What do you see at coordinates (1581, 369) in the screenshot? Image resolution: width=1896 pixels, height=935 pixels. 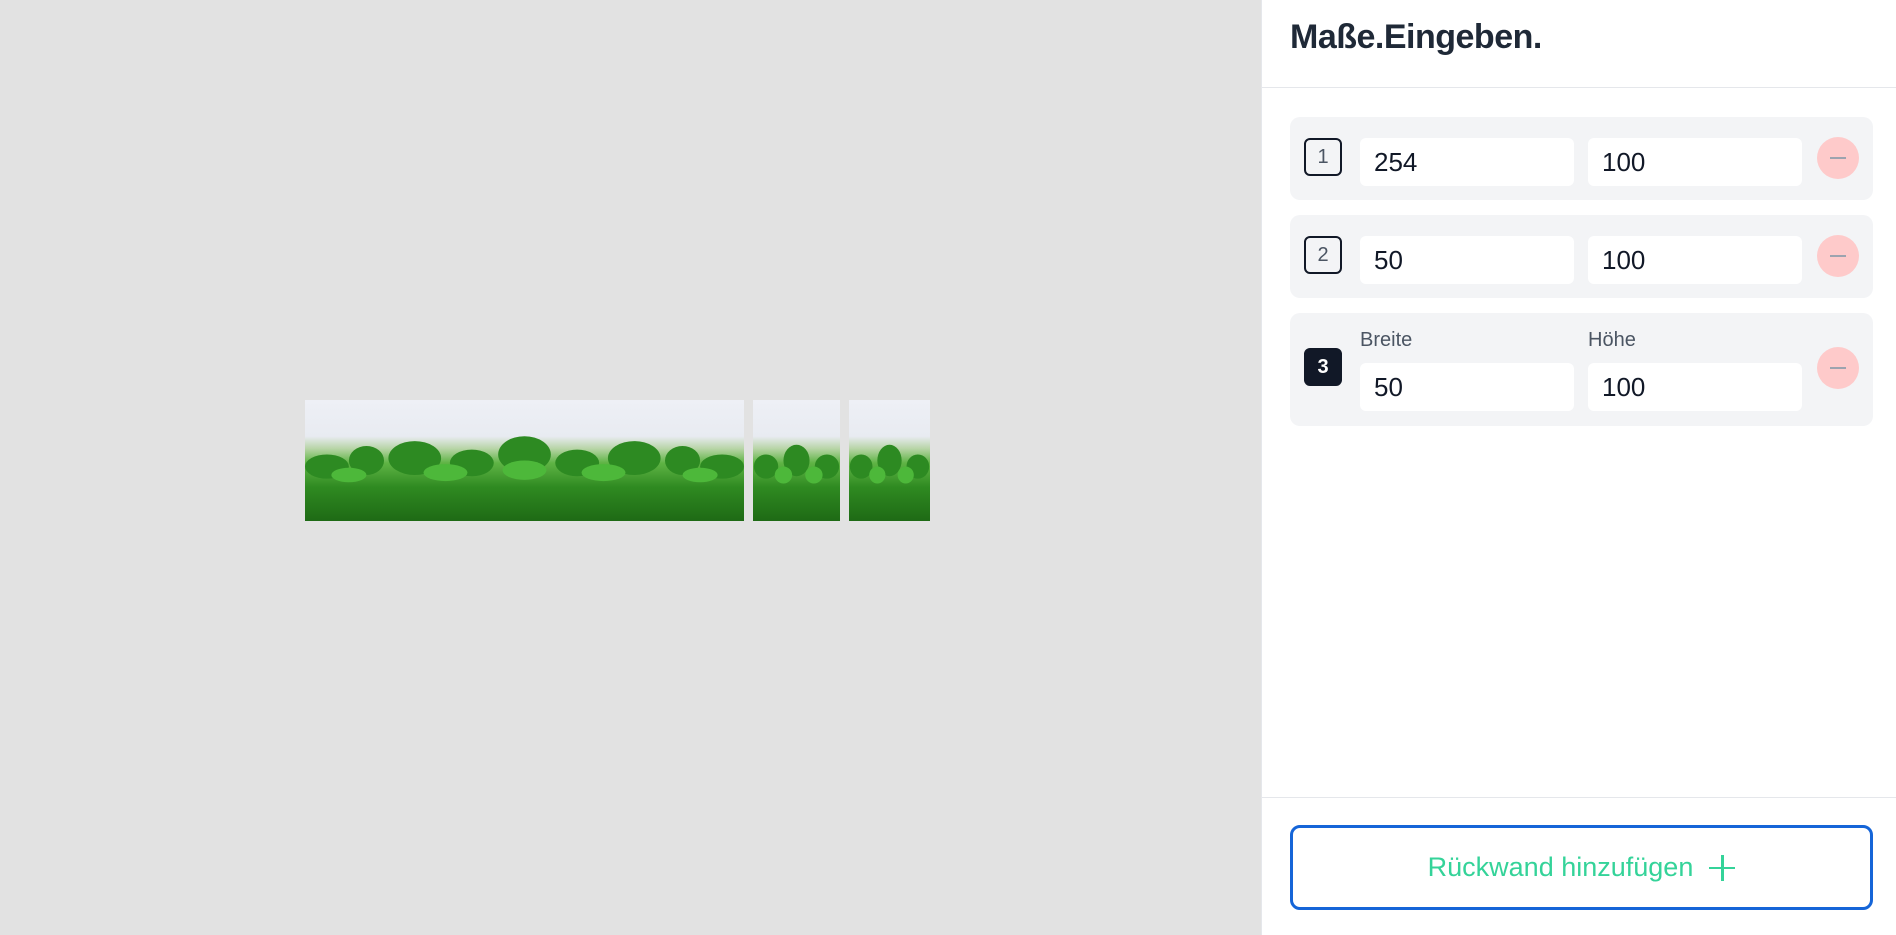 I see `dimension-row-3: 3 Breite Höhe` at bounding box center [1581, 369].